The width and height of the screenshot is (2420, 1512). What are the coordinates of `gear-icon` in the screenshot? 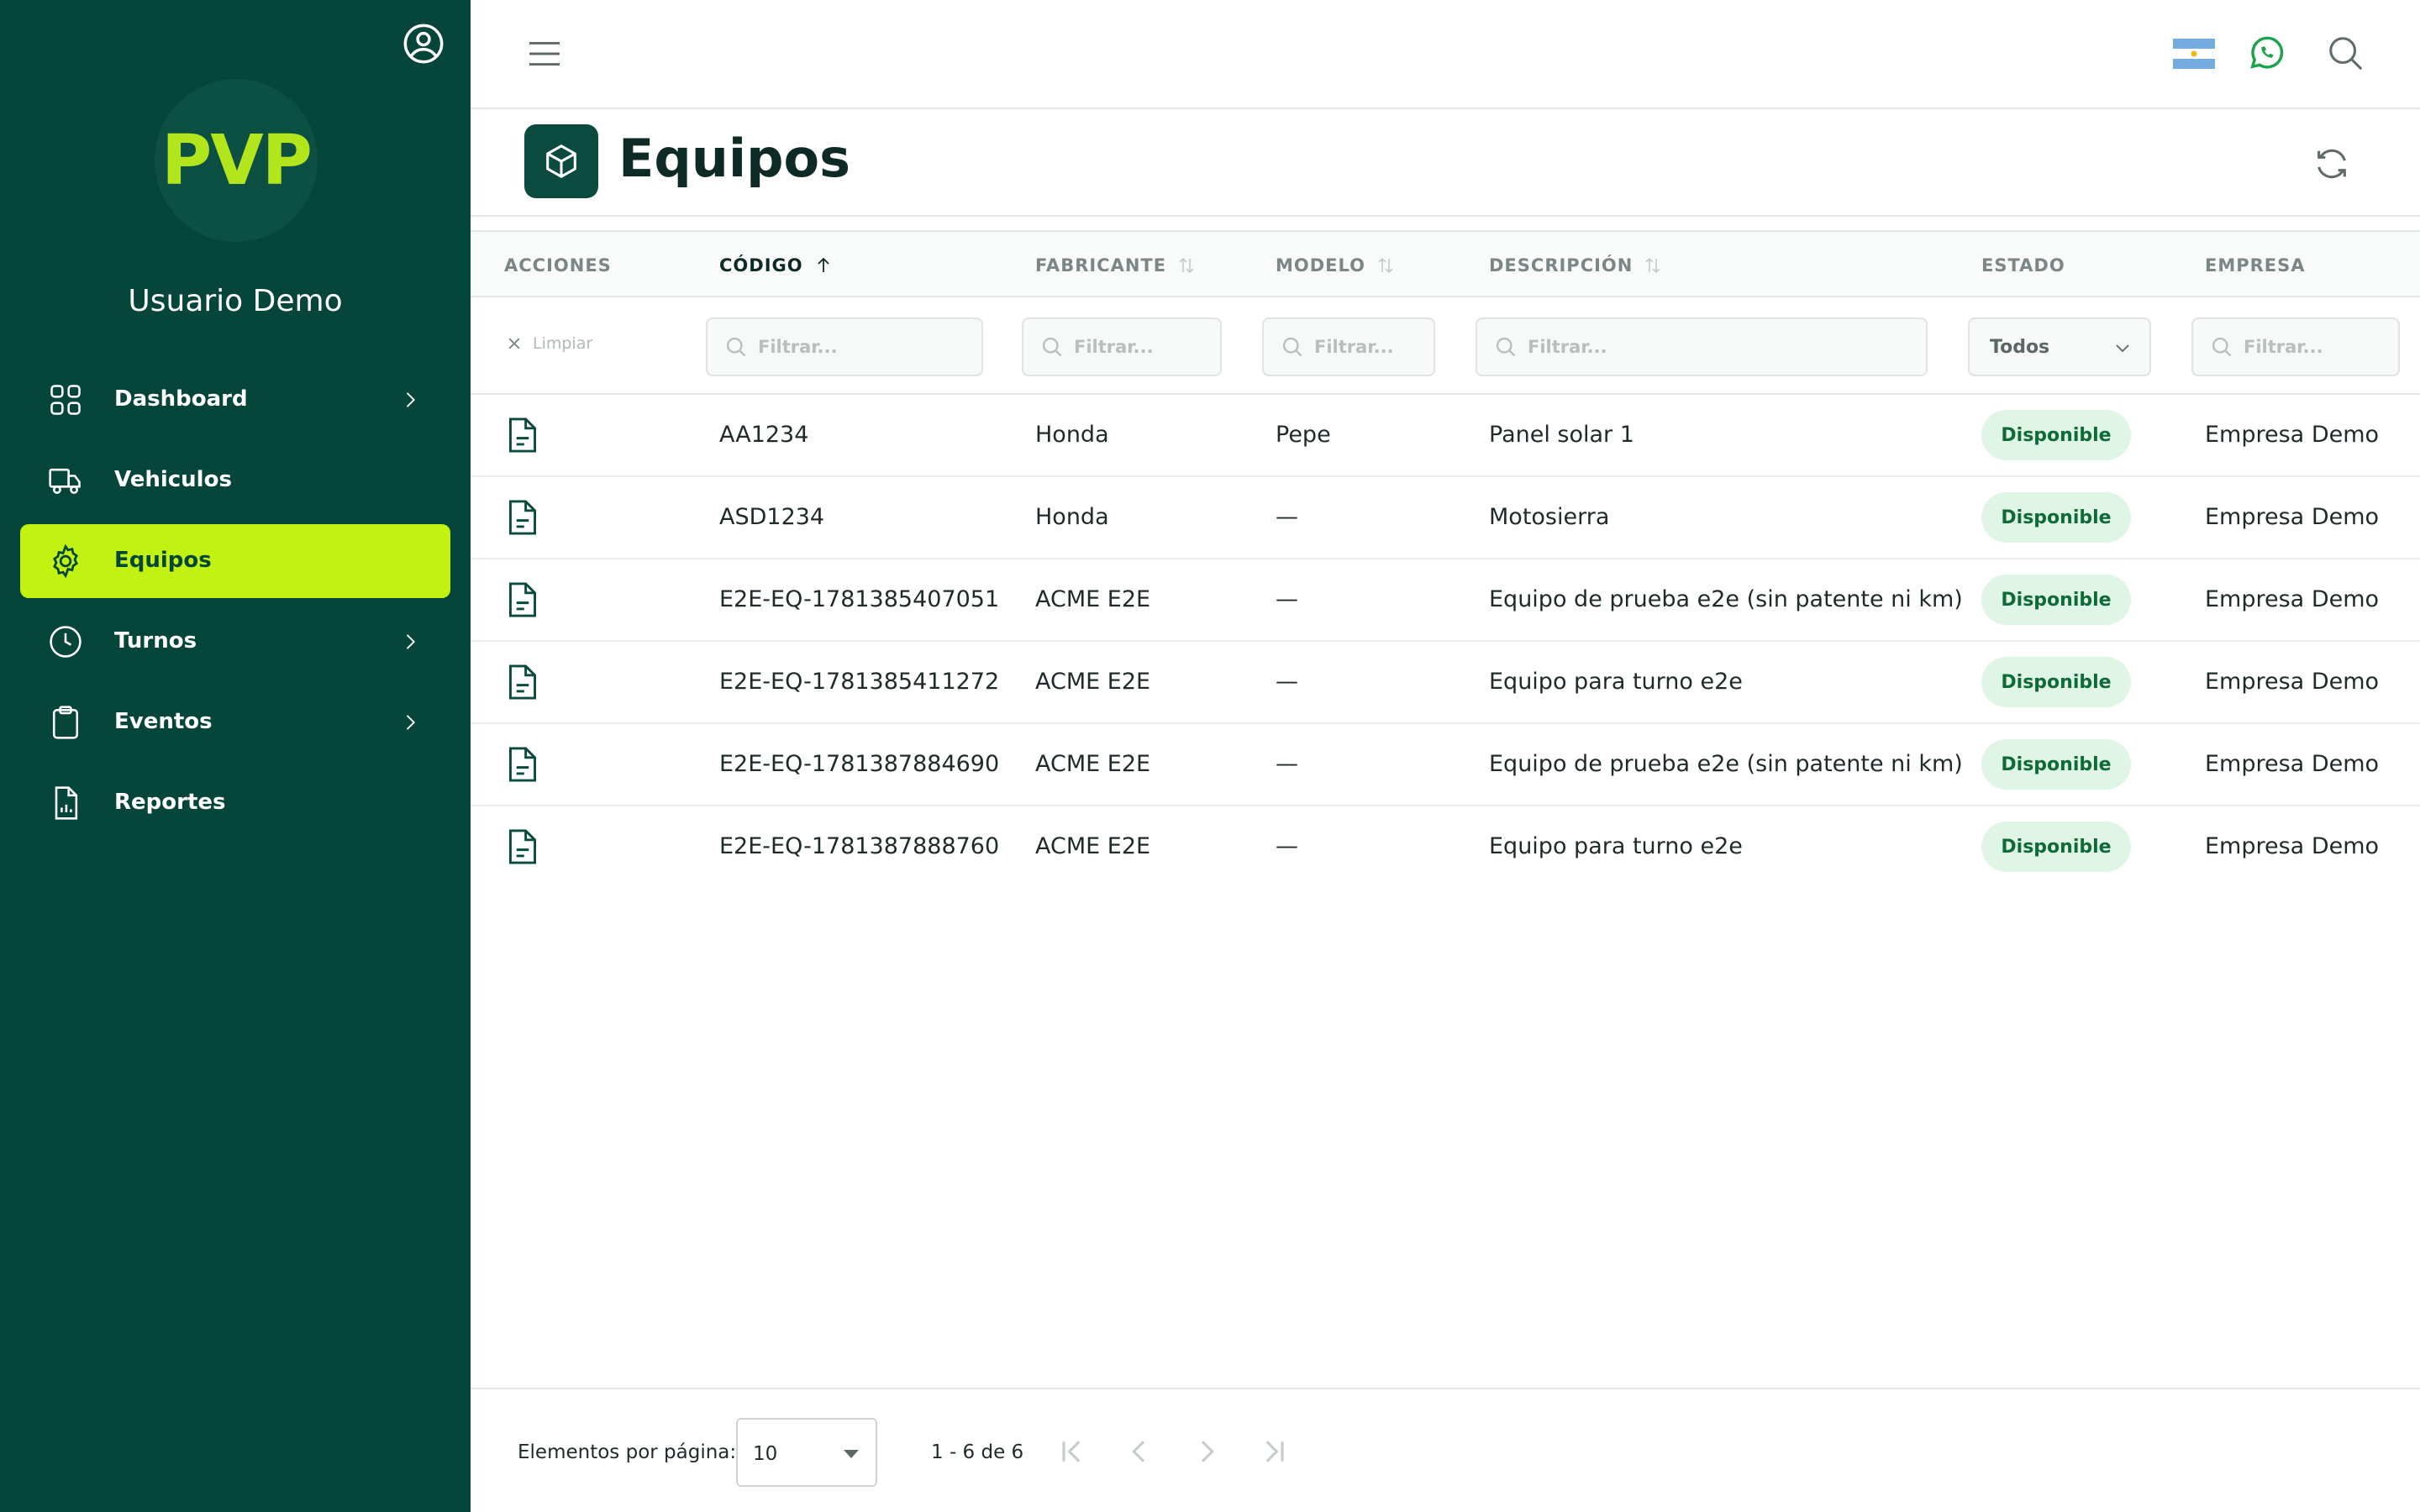 It's located at (65, 561).